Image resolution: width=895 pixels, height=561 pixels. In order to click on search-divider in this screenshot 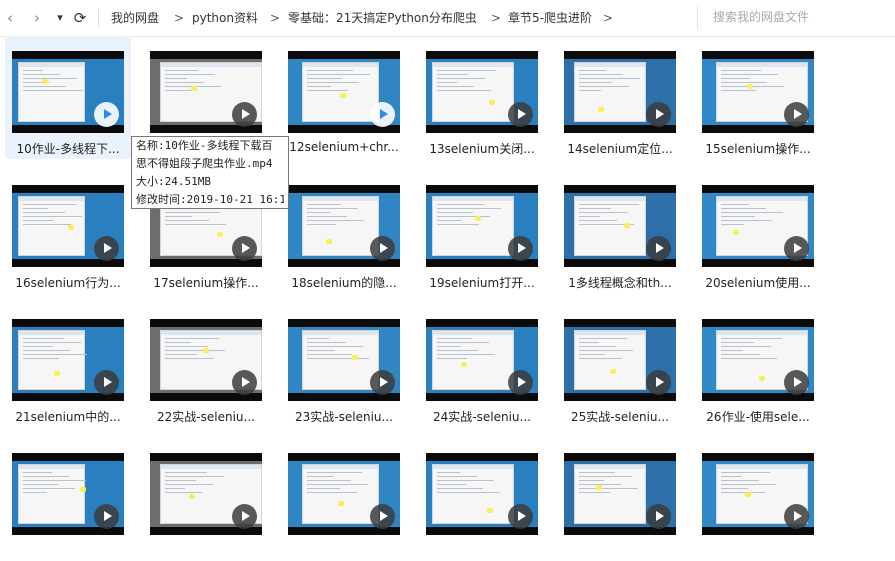, I will do `click(697, 18)`.